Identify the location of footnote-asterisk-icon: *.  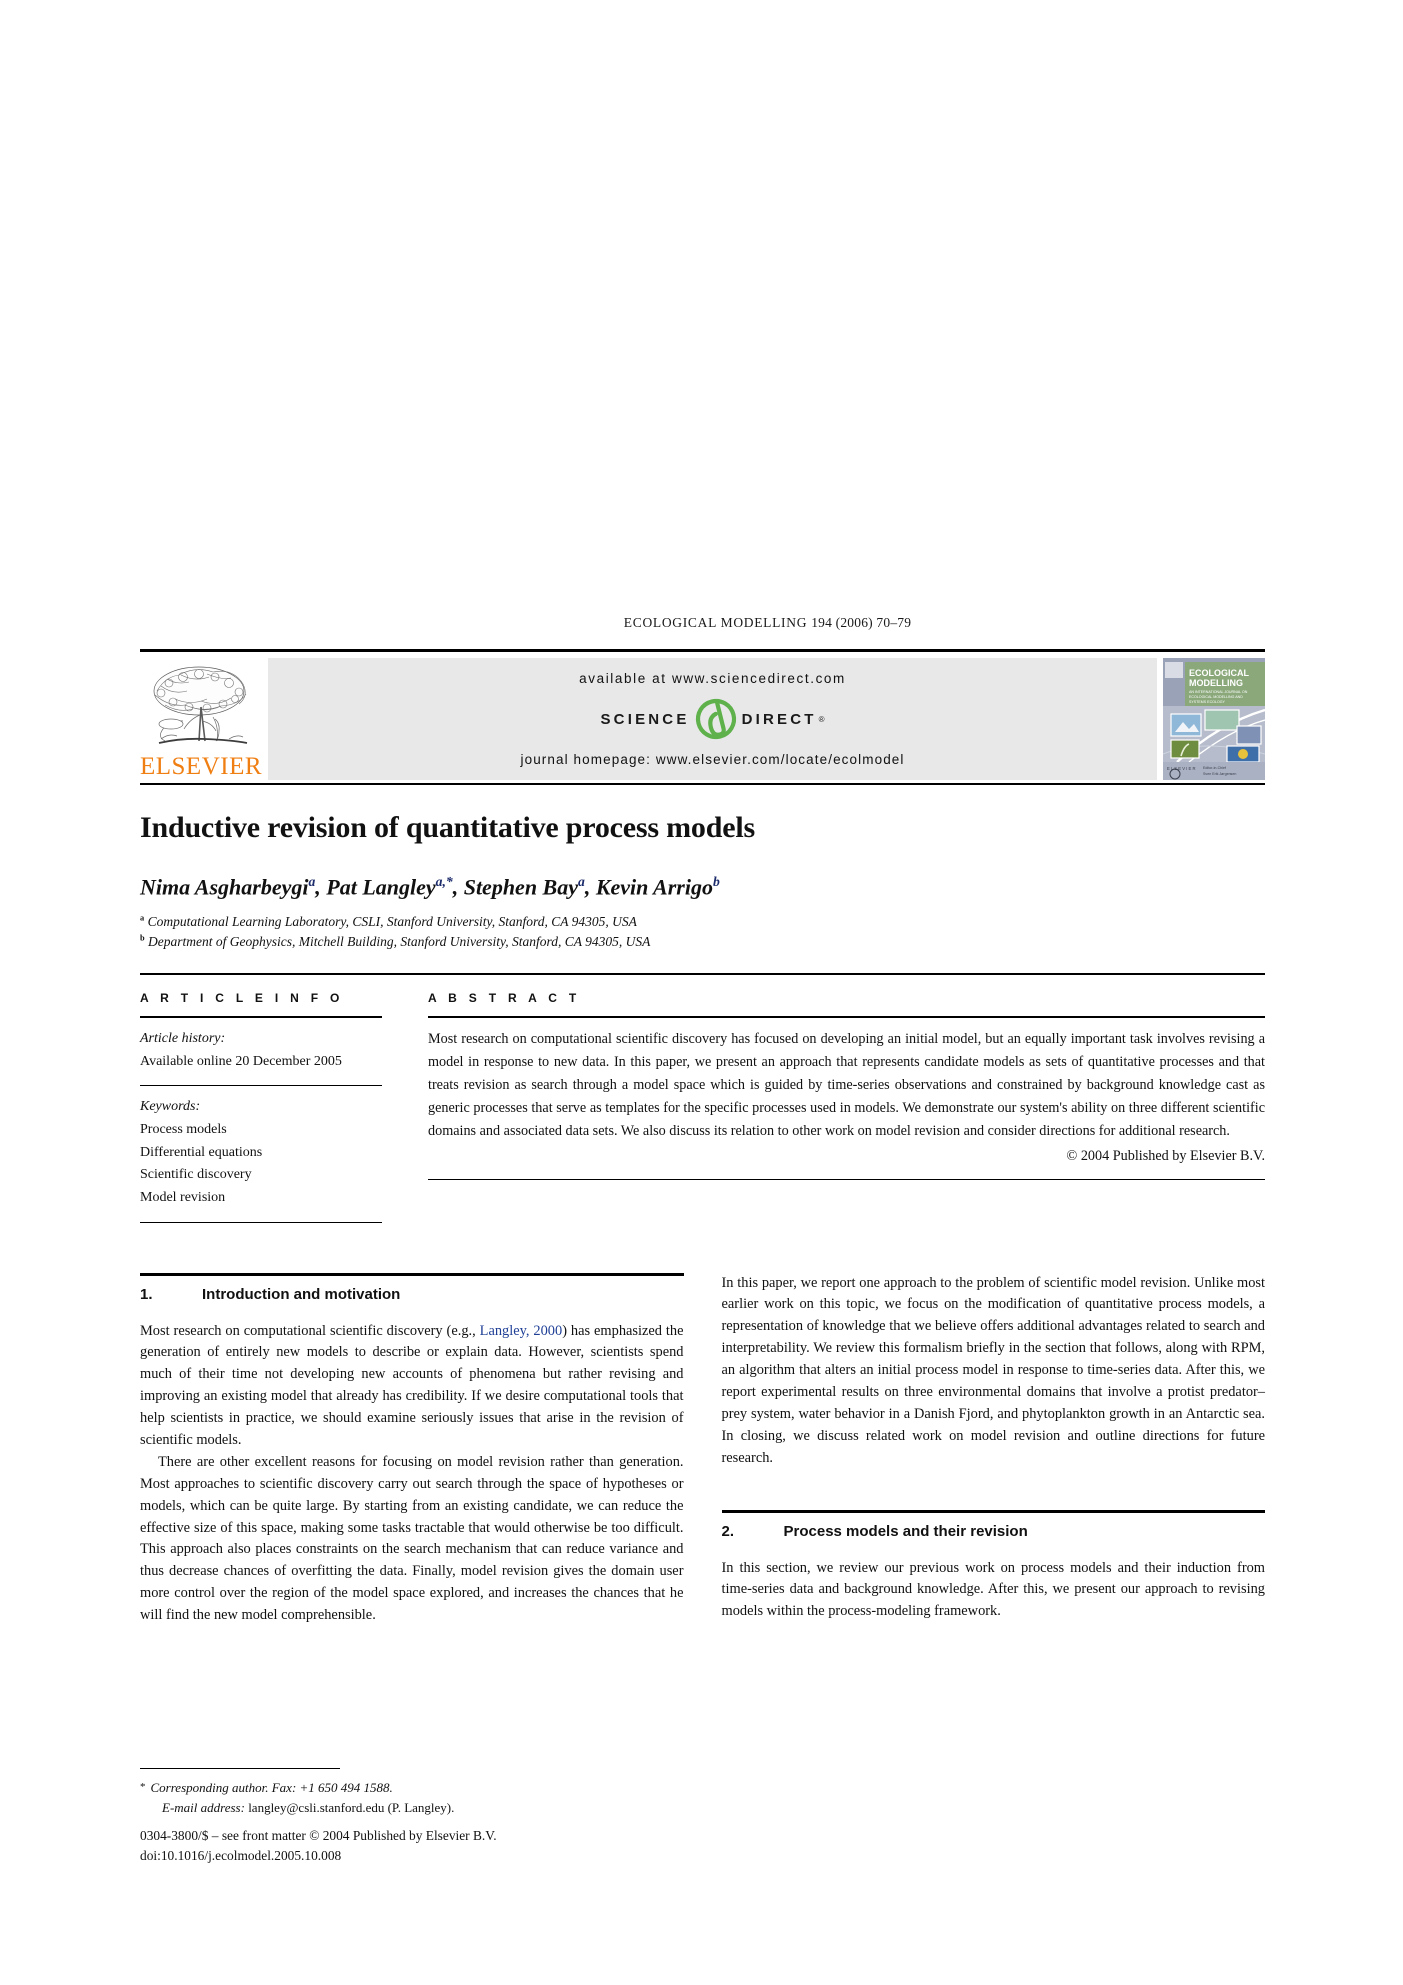
(143, 1787).